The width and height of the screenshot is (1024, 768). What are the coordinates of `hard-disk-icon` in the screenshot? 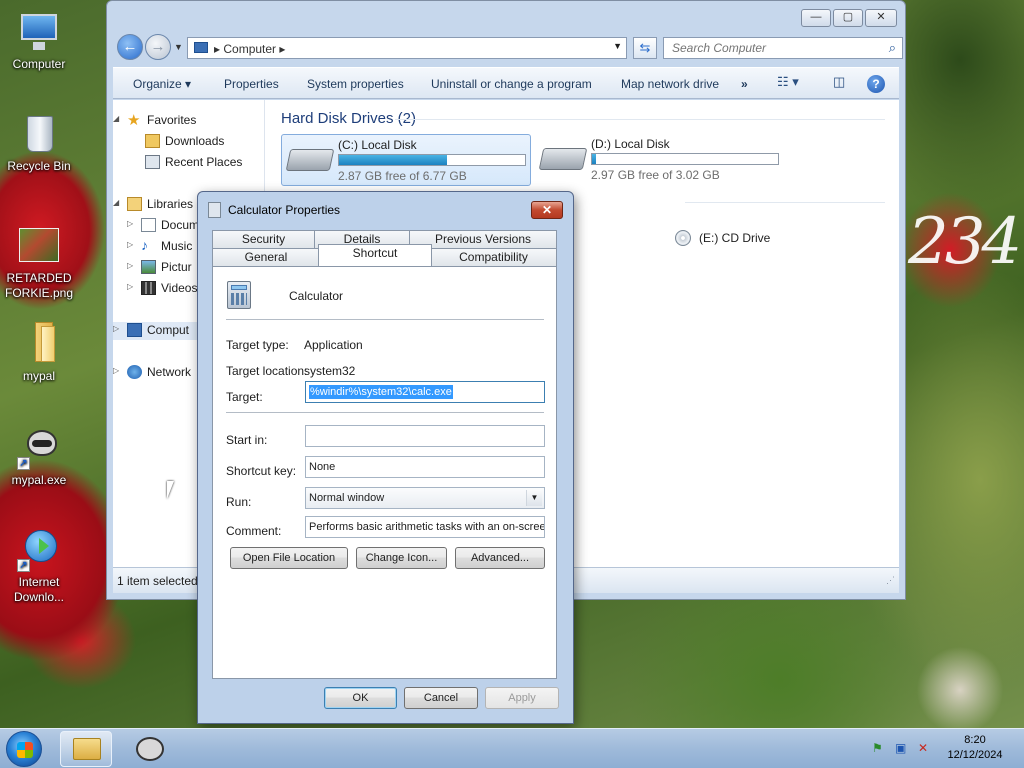 It's located at (563, 159).